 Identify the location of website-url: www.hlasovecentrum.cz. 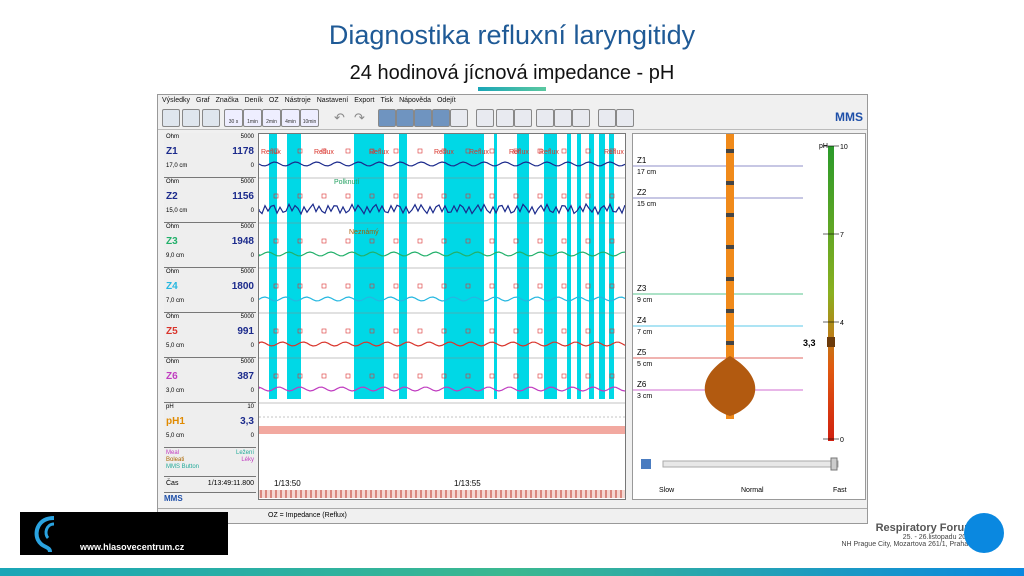
(132, 547).